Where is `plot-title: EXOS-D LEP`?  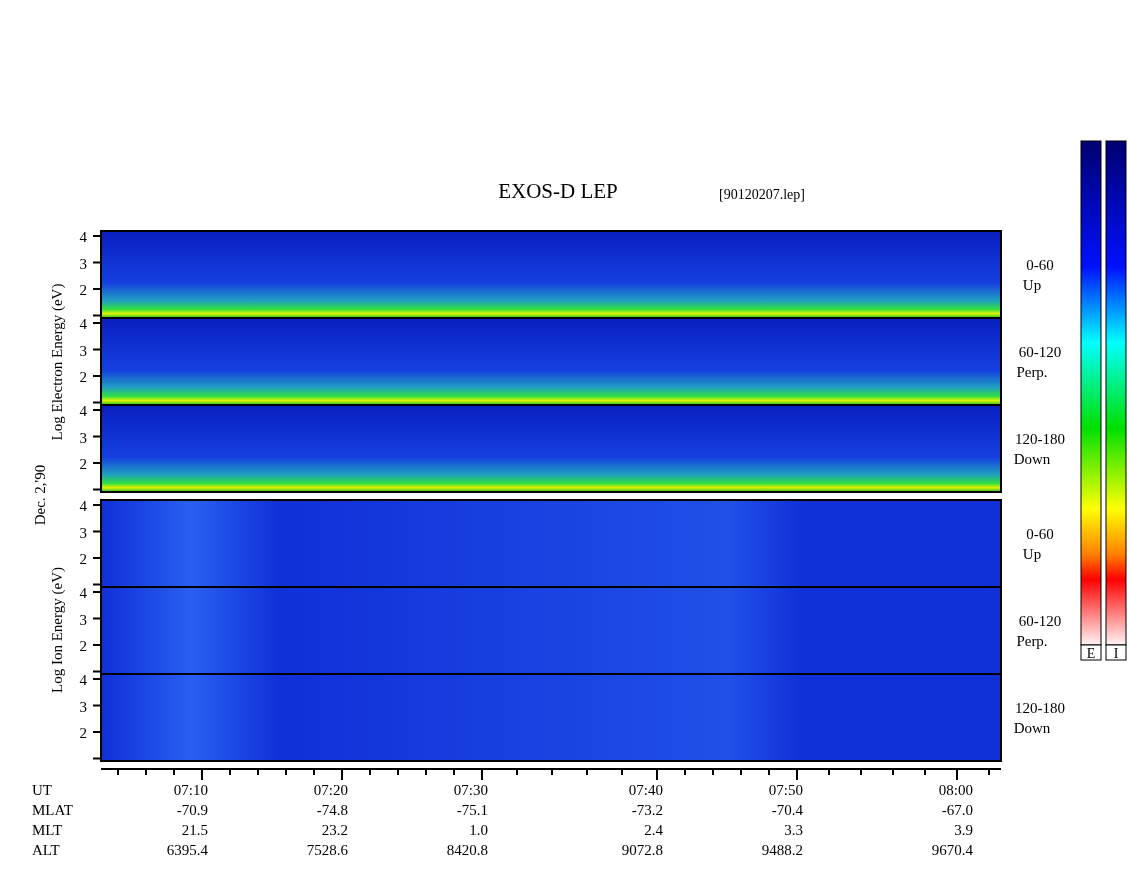
plot-title: EXOS-D LEP is located at coordinates (558, 191).